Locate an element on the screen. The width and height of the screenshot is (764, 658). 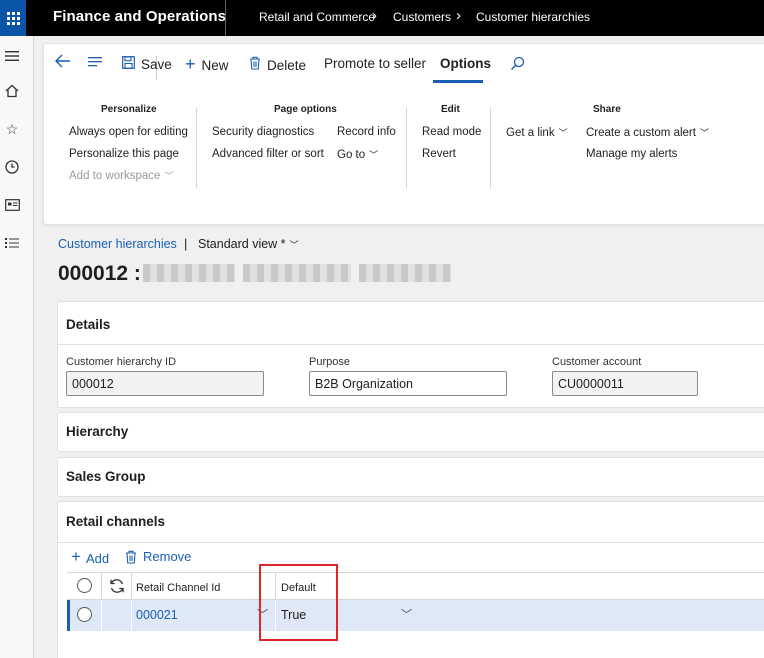
always-open-for-editing-button: Always open for editing is located at coordinates (128, 132).